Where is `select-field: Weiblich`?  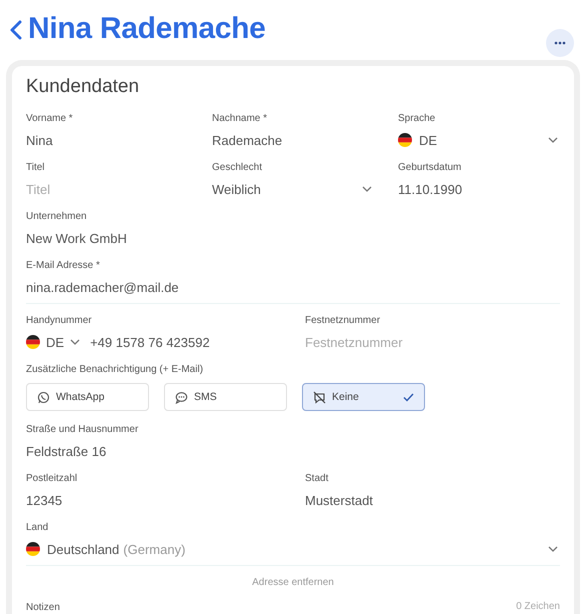 select-field: Weiblich is located at coordinates (293, 189).